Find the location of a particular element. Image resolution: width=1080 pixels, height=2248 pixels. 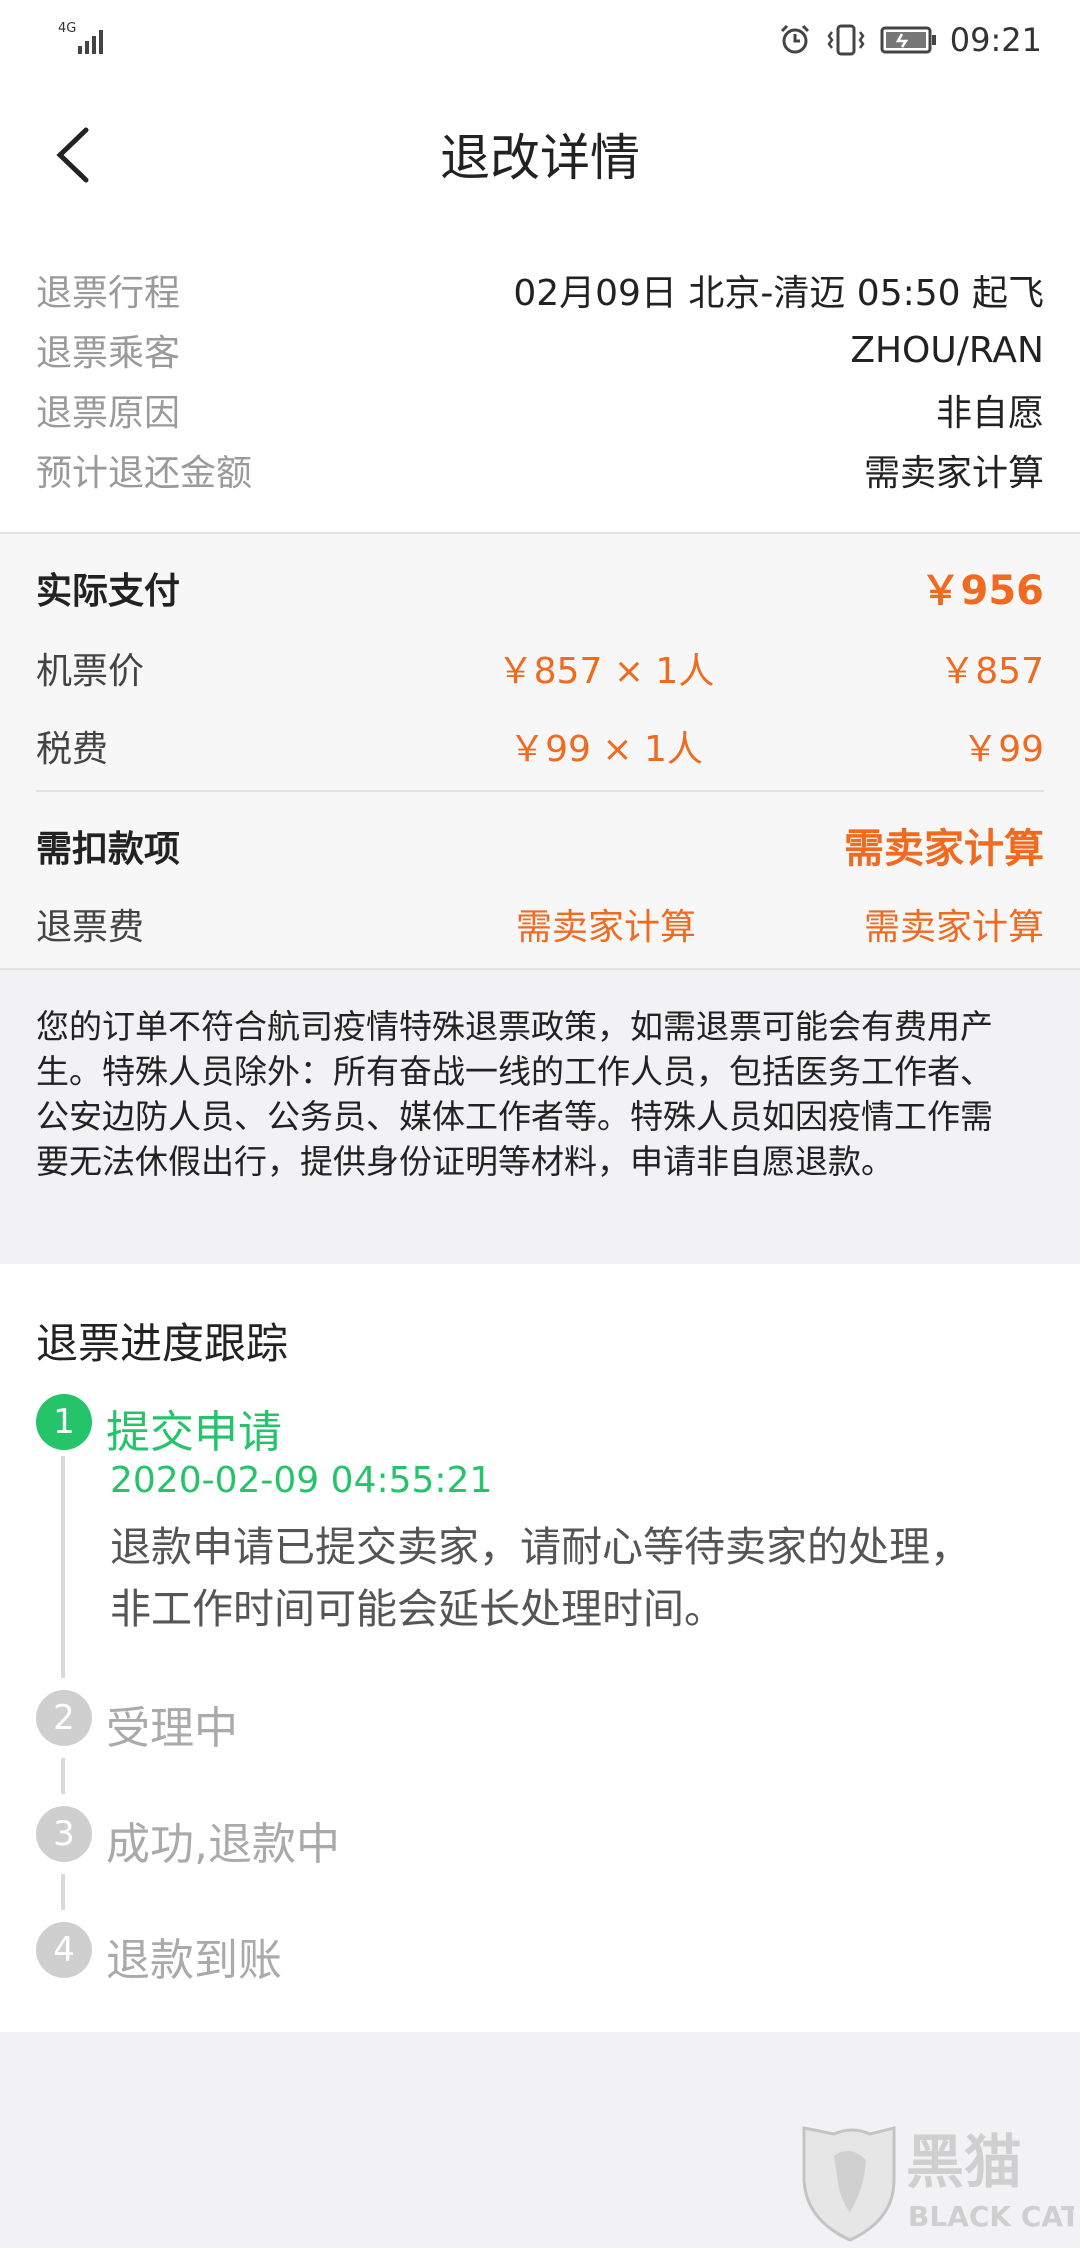

tax-label: 税费 is located at coordinates (72, 749).